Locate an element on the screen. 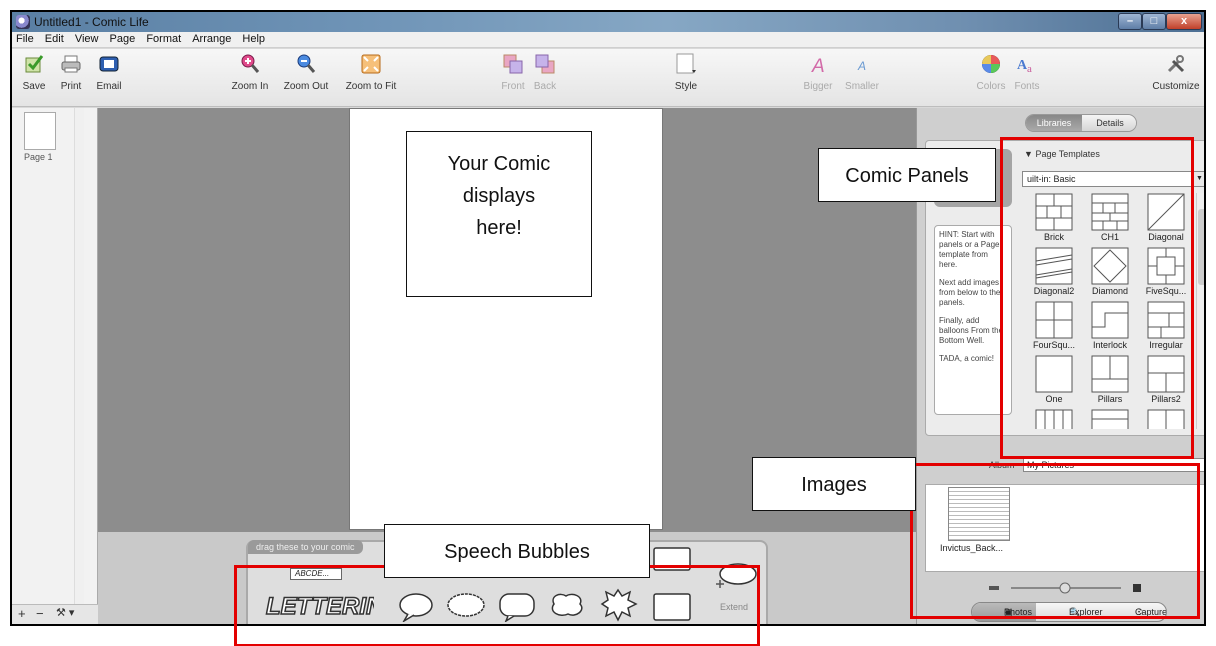 The height and width of the screenshot is (646, 1216). zoom-in-icon is located at coordinates (250, 63).